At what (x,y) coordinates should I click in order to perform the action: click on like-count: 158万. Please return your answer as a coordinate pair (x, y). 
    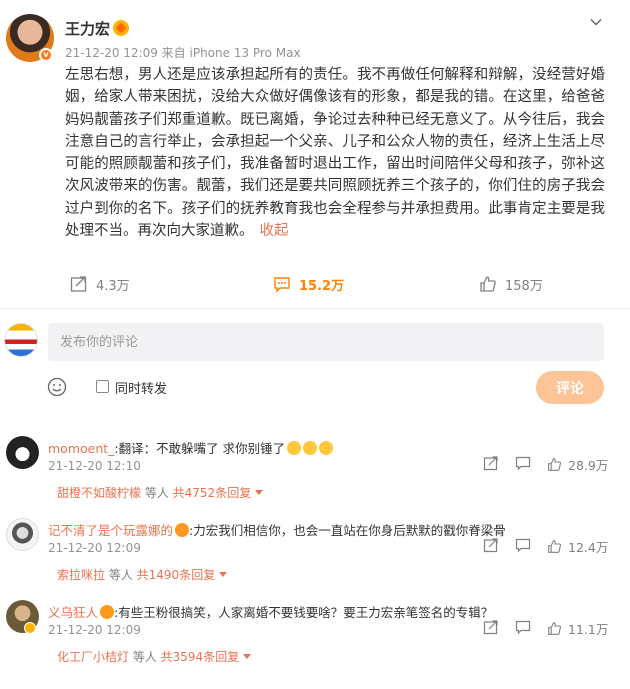
    Looking at the image, I should click on (524, 286).